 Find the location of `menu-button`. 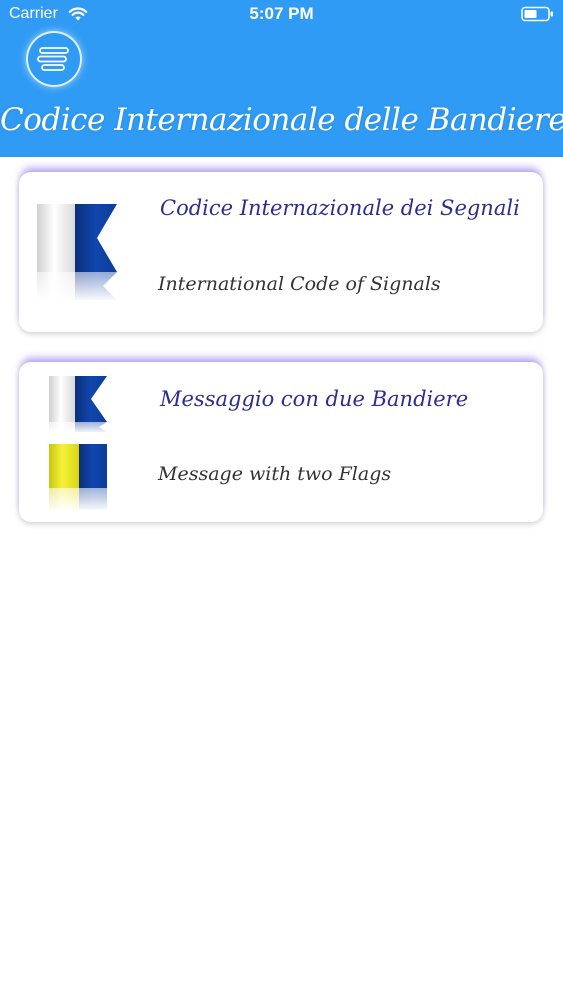

menu-button is located at coordinates (54, 59).